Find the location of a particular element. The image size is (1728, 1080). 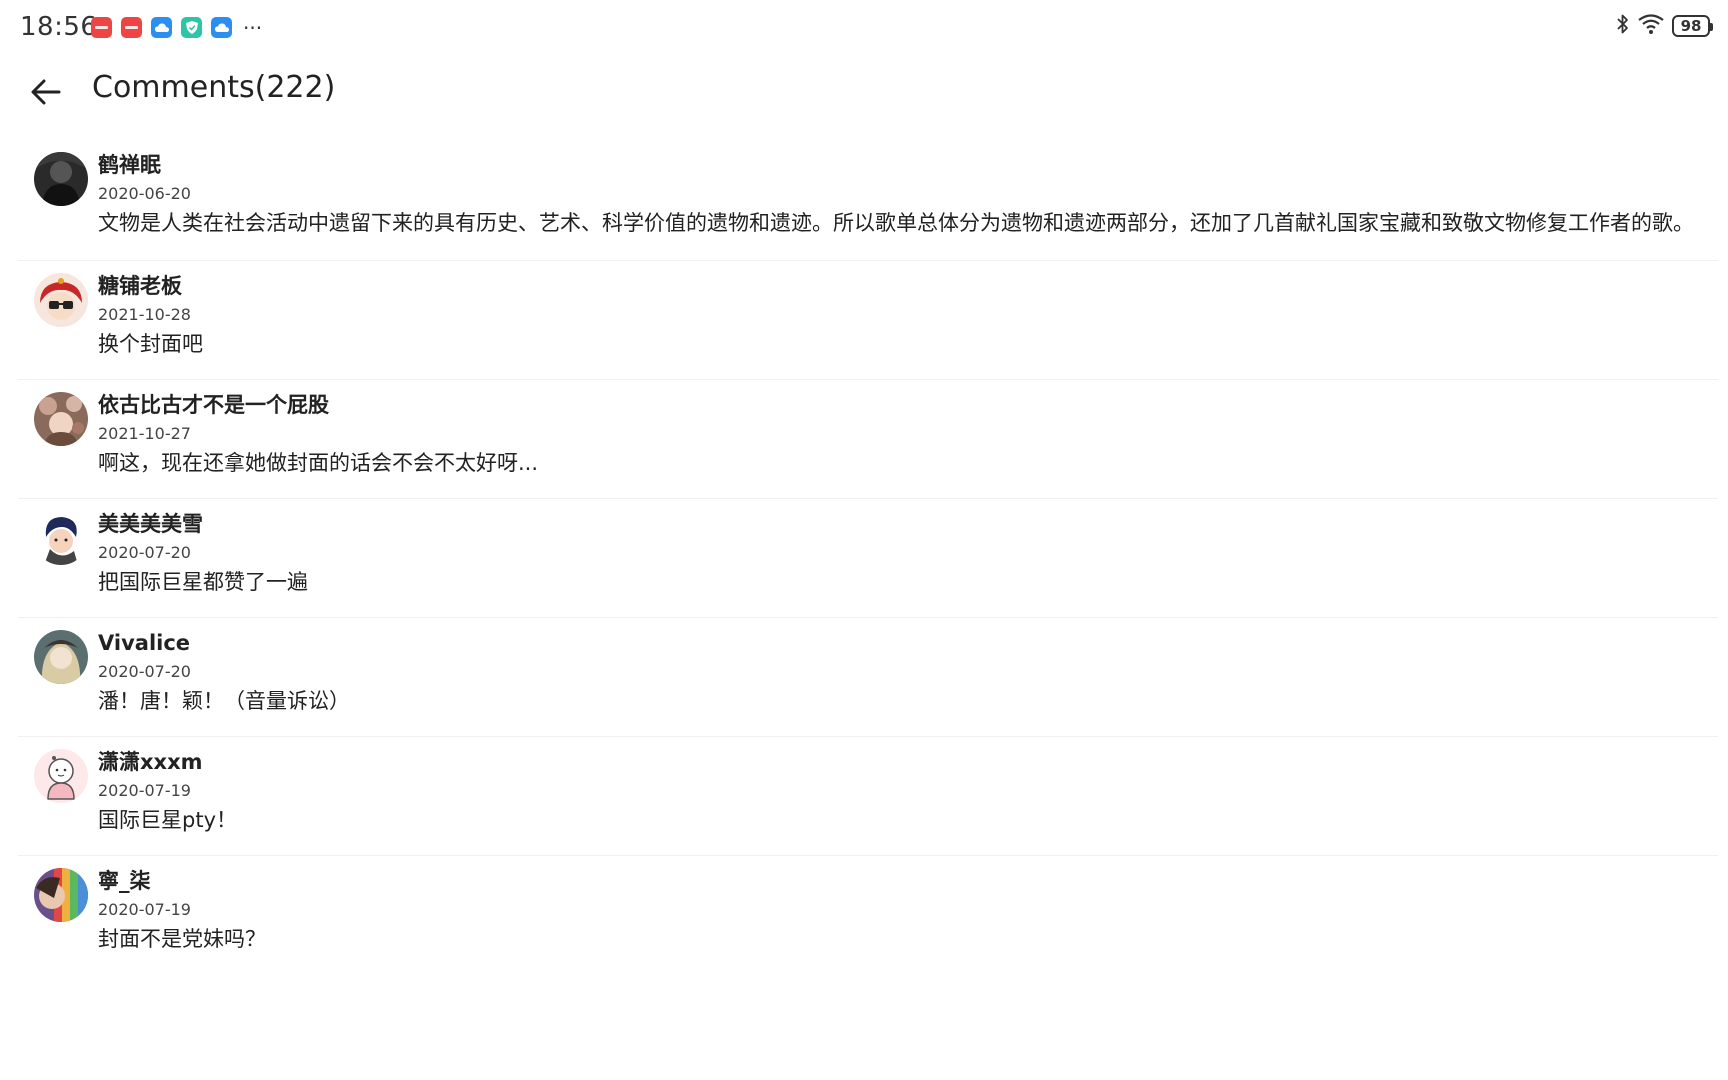

battery-level: 98 is located at coordinates (1691, 26).